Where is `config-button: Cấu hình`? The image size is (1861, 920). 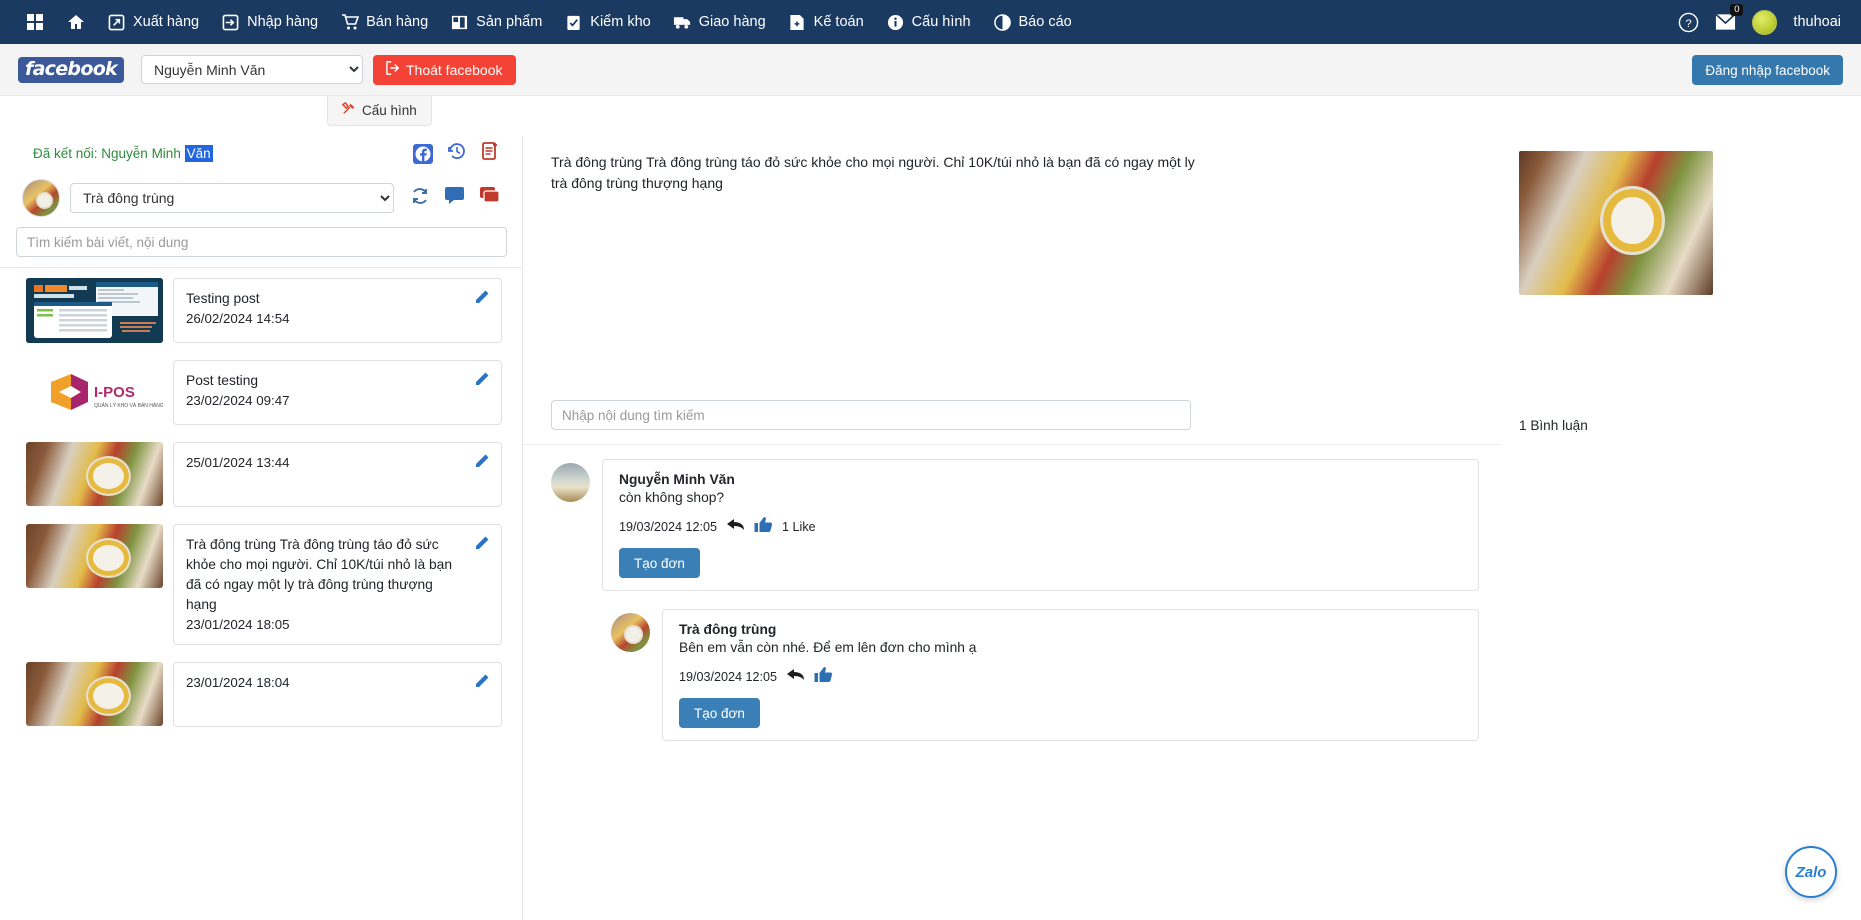 config-button: Cấu hình is located at coordinates (379, 111).